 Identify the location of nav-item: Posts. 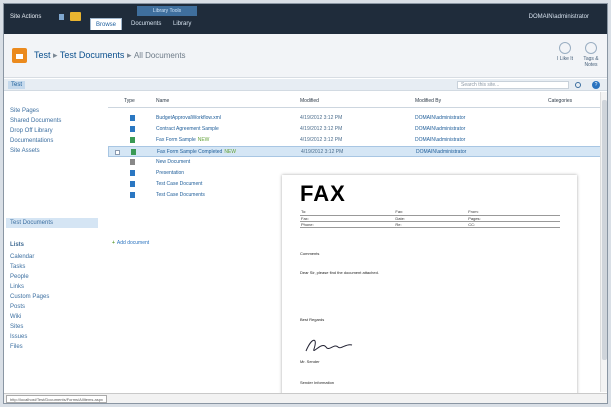
(17, 307).